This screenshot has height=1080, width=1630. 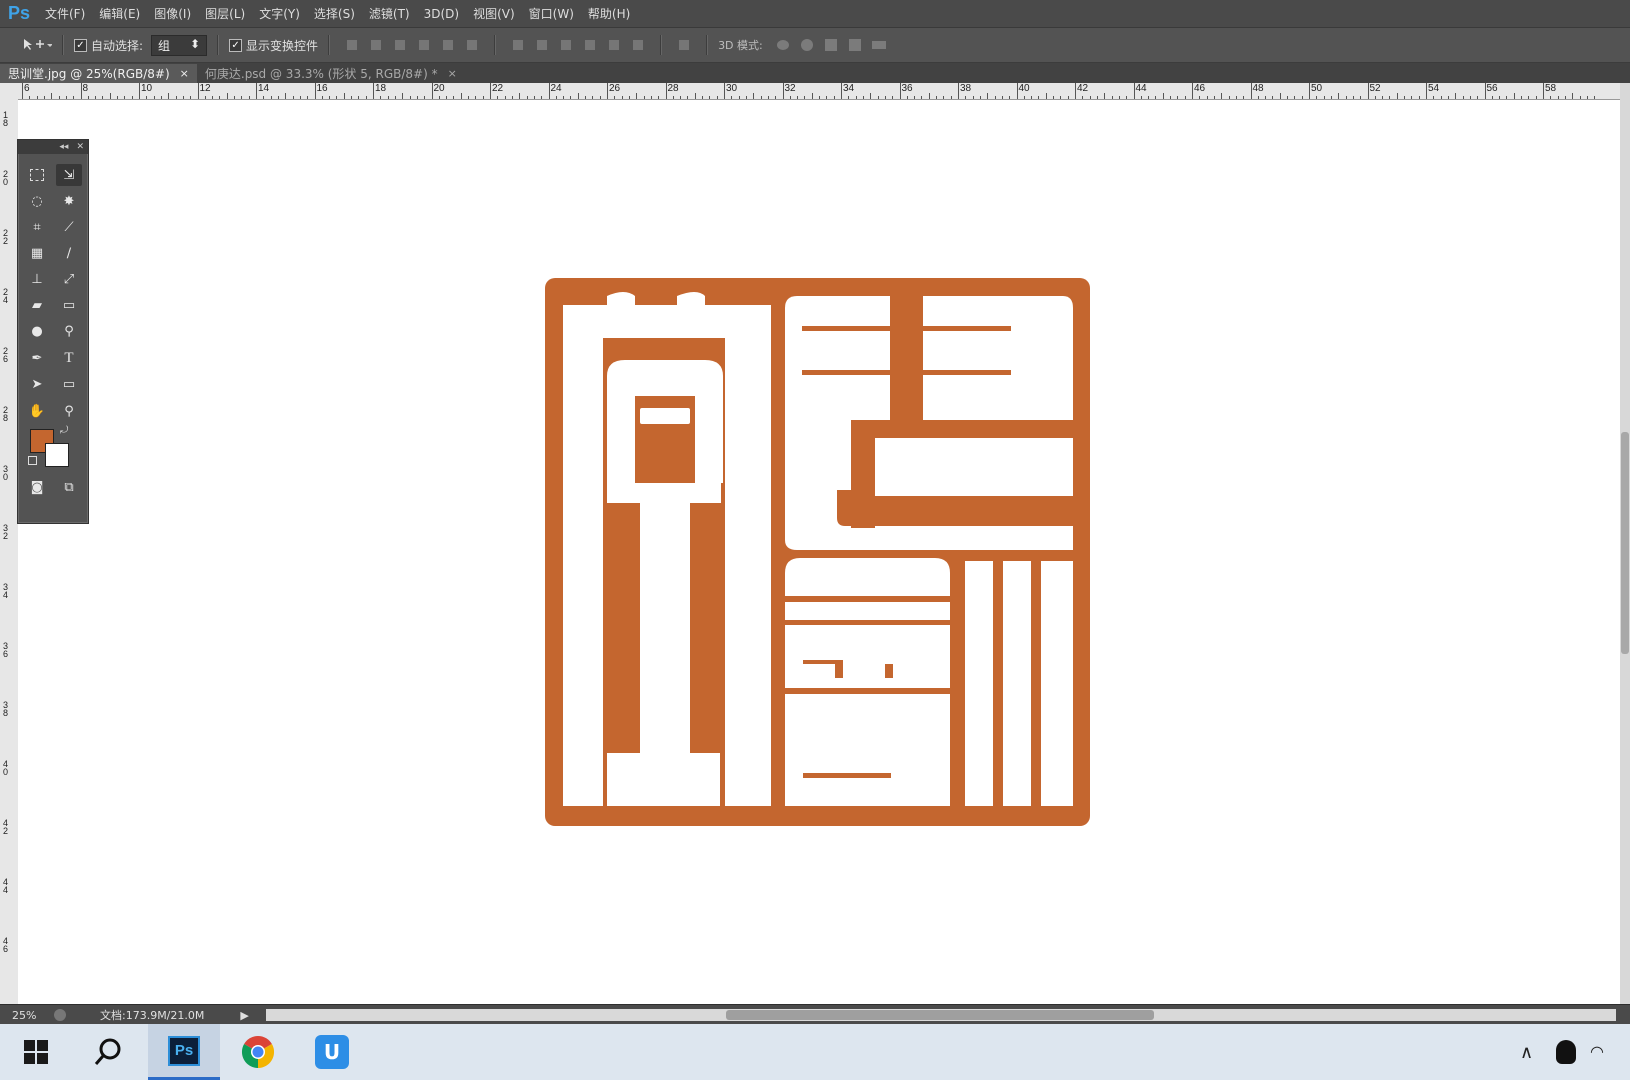 What do you see at coordinates (37, 305) in the screenshot?
I see `eraser-tool: ▰` at bounding box center [37, 305].